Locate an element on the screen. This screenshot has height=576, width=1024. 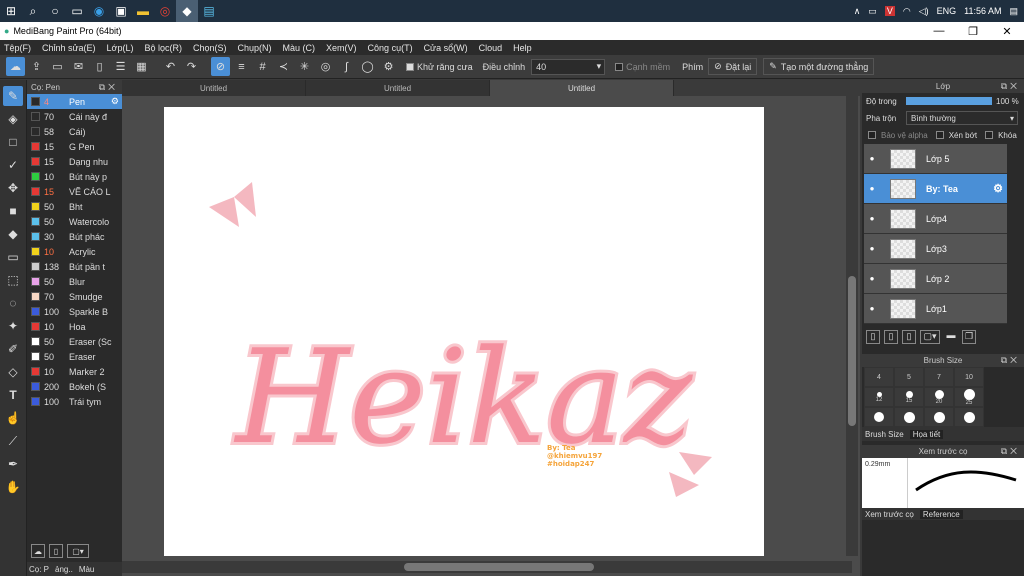
document-tab: Untitled is located at coordinates (398, 88).